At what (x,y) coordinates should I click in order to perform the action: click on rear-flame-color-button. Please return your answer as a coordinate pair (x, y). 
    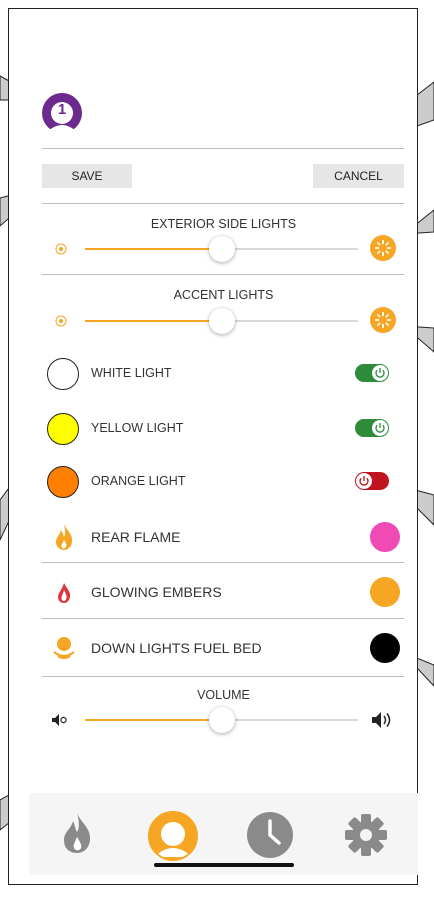
    Looking at the image, I should click on (385, 537).